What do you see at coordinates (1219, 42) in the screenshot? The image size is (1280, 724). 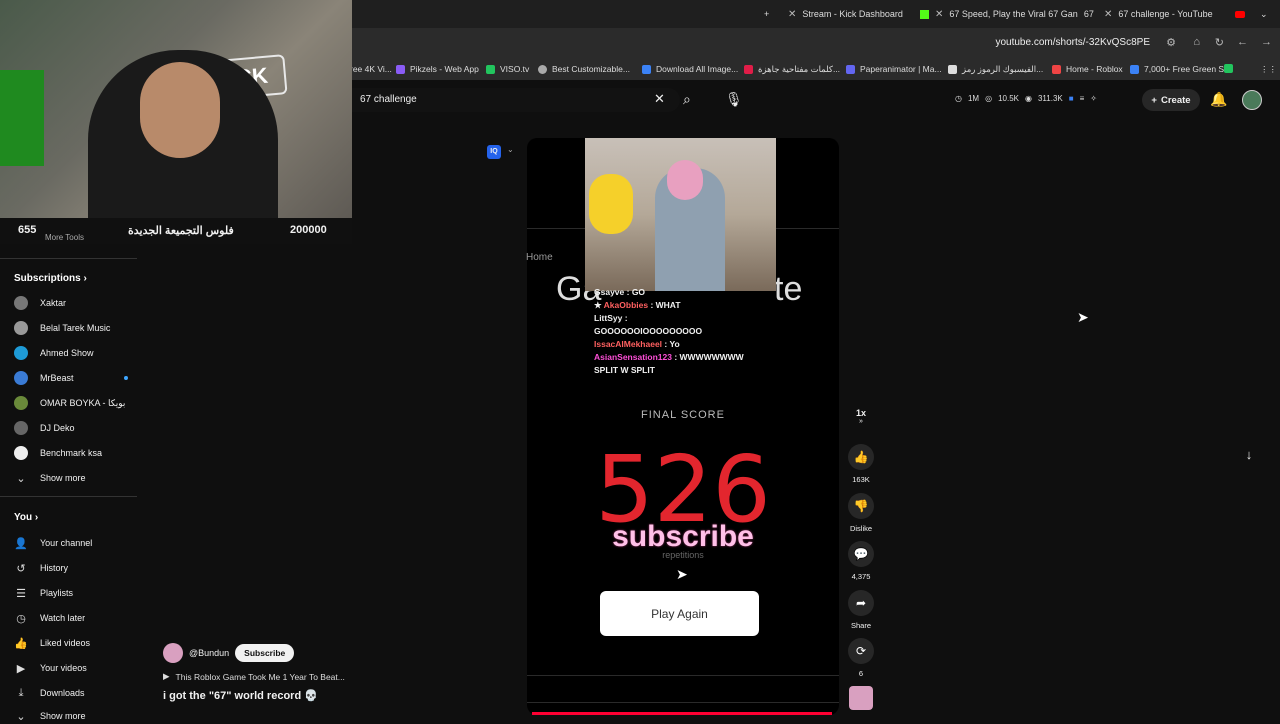 I see `reload-icon: ↻` at bounding box center [1219, 42].